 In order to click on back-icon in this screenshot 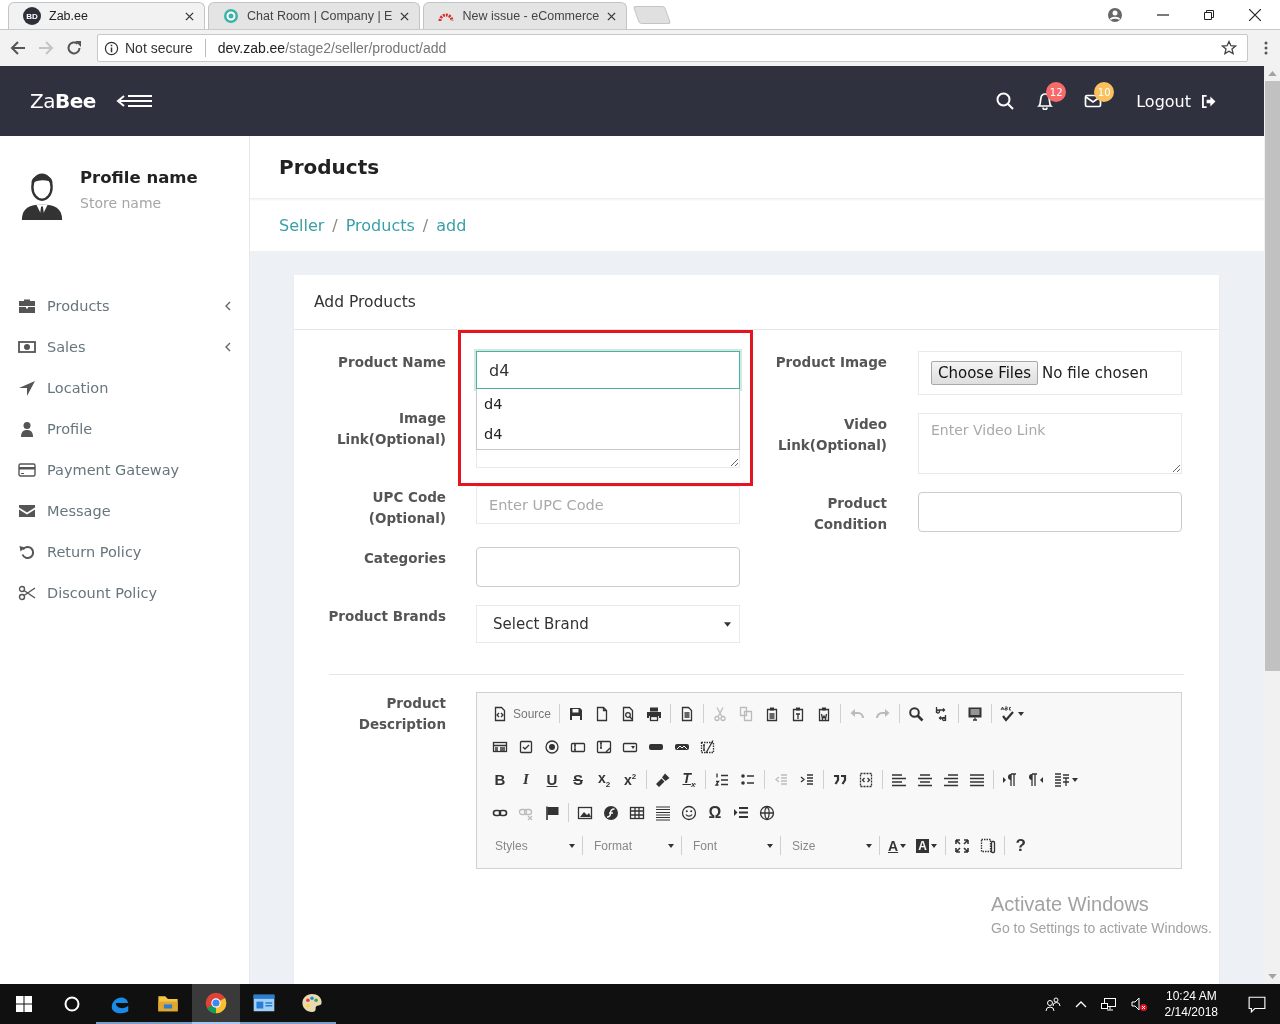, I will do `click(18, 48)`.